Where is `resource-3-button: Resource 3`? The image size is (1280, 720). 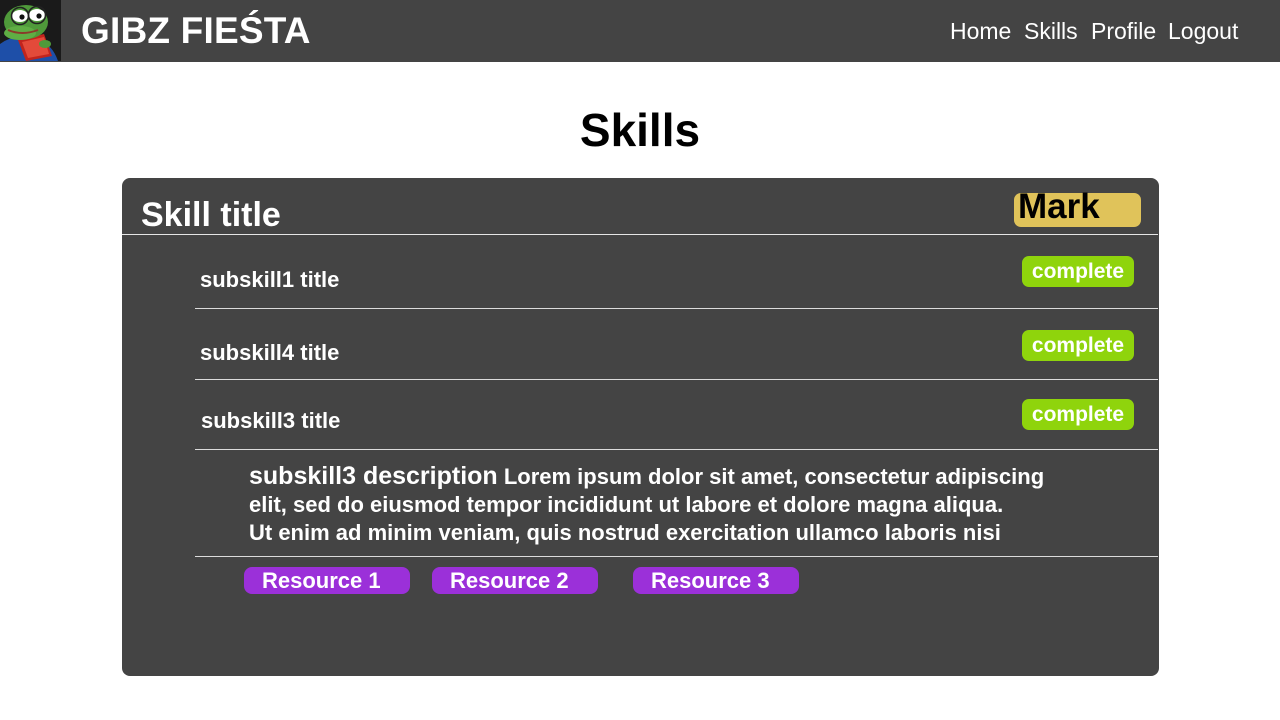
resource-3-button: Resource 3 is located at coordinates (716, 580).